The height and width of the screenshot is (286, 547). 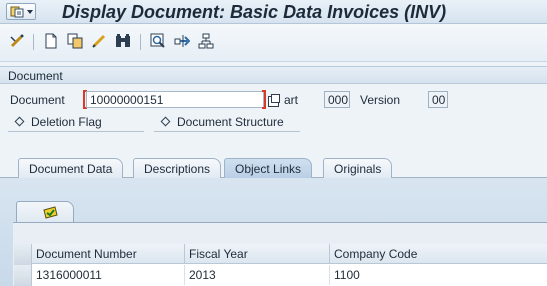 What do you see at coordinates (206, 41) in the screenshot?
I see `structure-icon` at bounding box center [206, 41].